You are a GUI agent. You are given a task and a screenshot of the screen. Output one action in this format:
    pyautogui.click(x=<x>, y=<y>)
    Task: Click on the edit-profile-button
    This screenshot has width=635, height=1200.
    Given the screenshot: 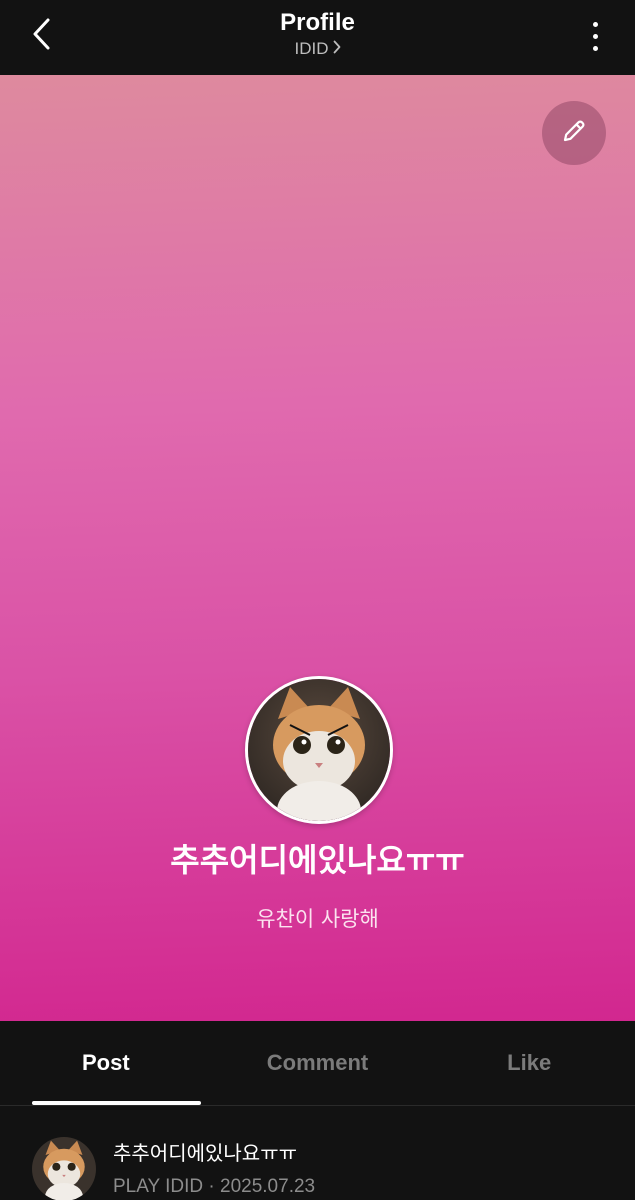 What is the action you would take?
    pyautogui.click(x=574, y=133)
    